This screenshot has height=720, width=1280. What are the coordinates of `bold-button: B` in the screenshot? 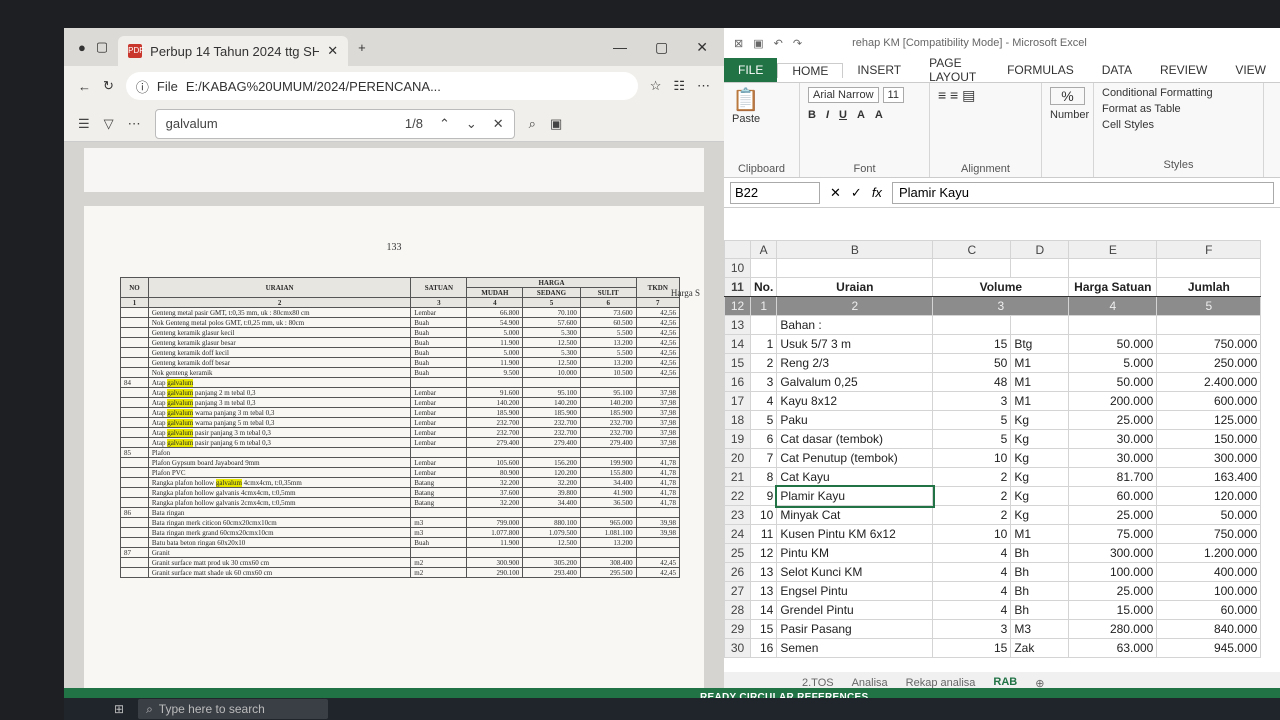 It's located at (812, 115).